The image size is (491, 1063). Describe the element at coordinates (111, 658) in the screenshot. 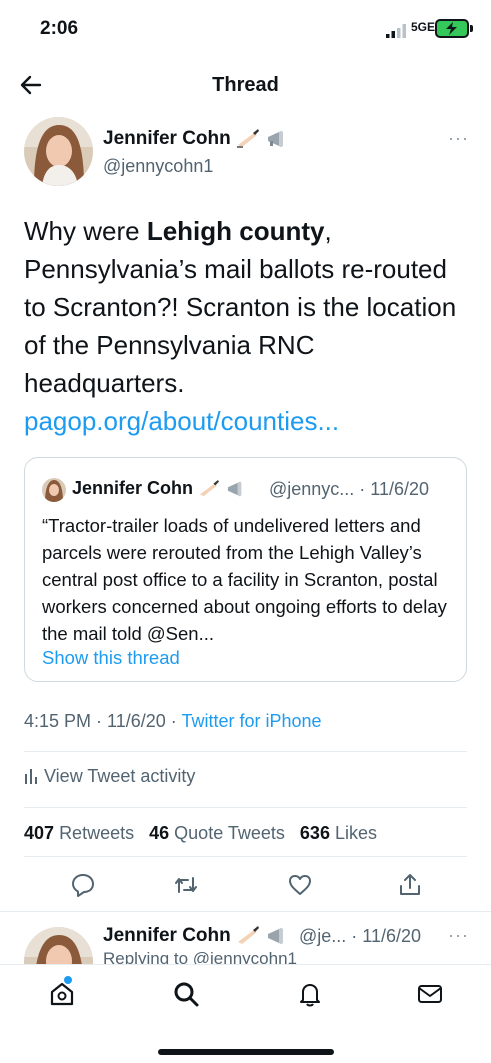

I see `show-thread-link: Show this thread` at that location.